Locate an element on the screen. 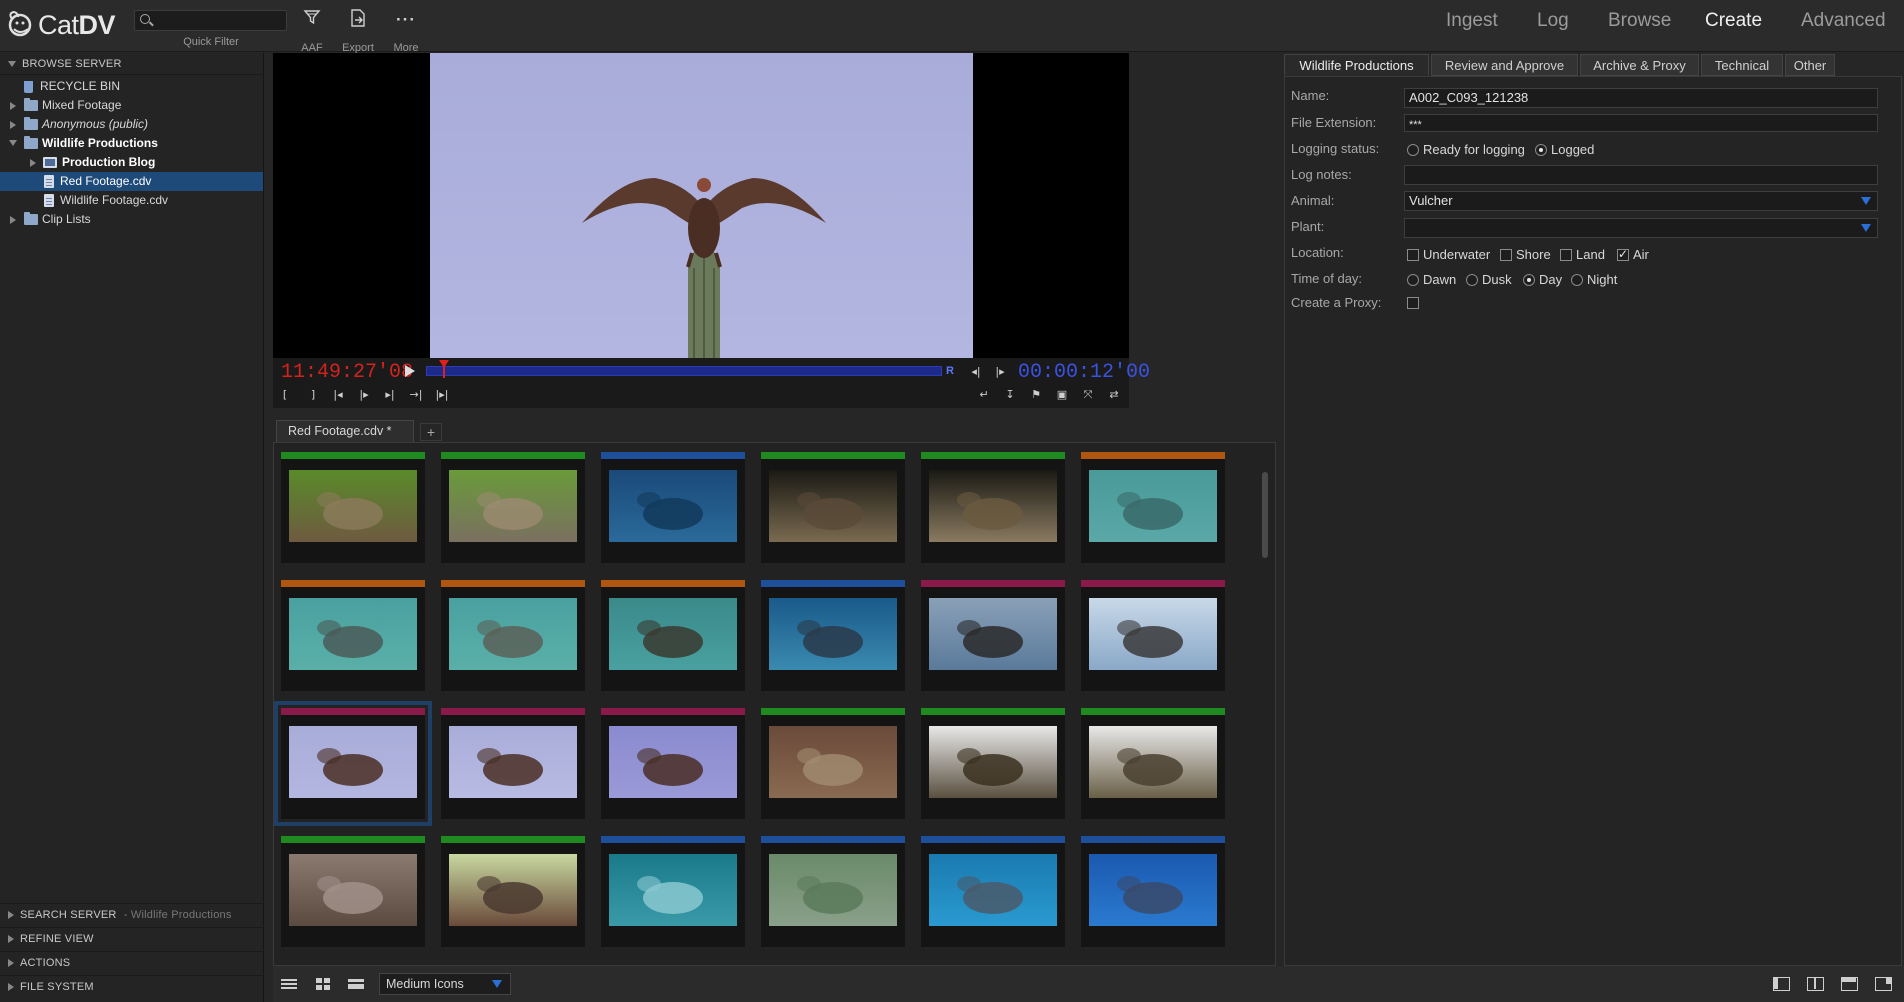 Image resolution: width=1904 pixels, height=1002 pixels. go-to-in-icon: |◂ is located at coordinates (338, 395).